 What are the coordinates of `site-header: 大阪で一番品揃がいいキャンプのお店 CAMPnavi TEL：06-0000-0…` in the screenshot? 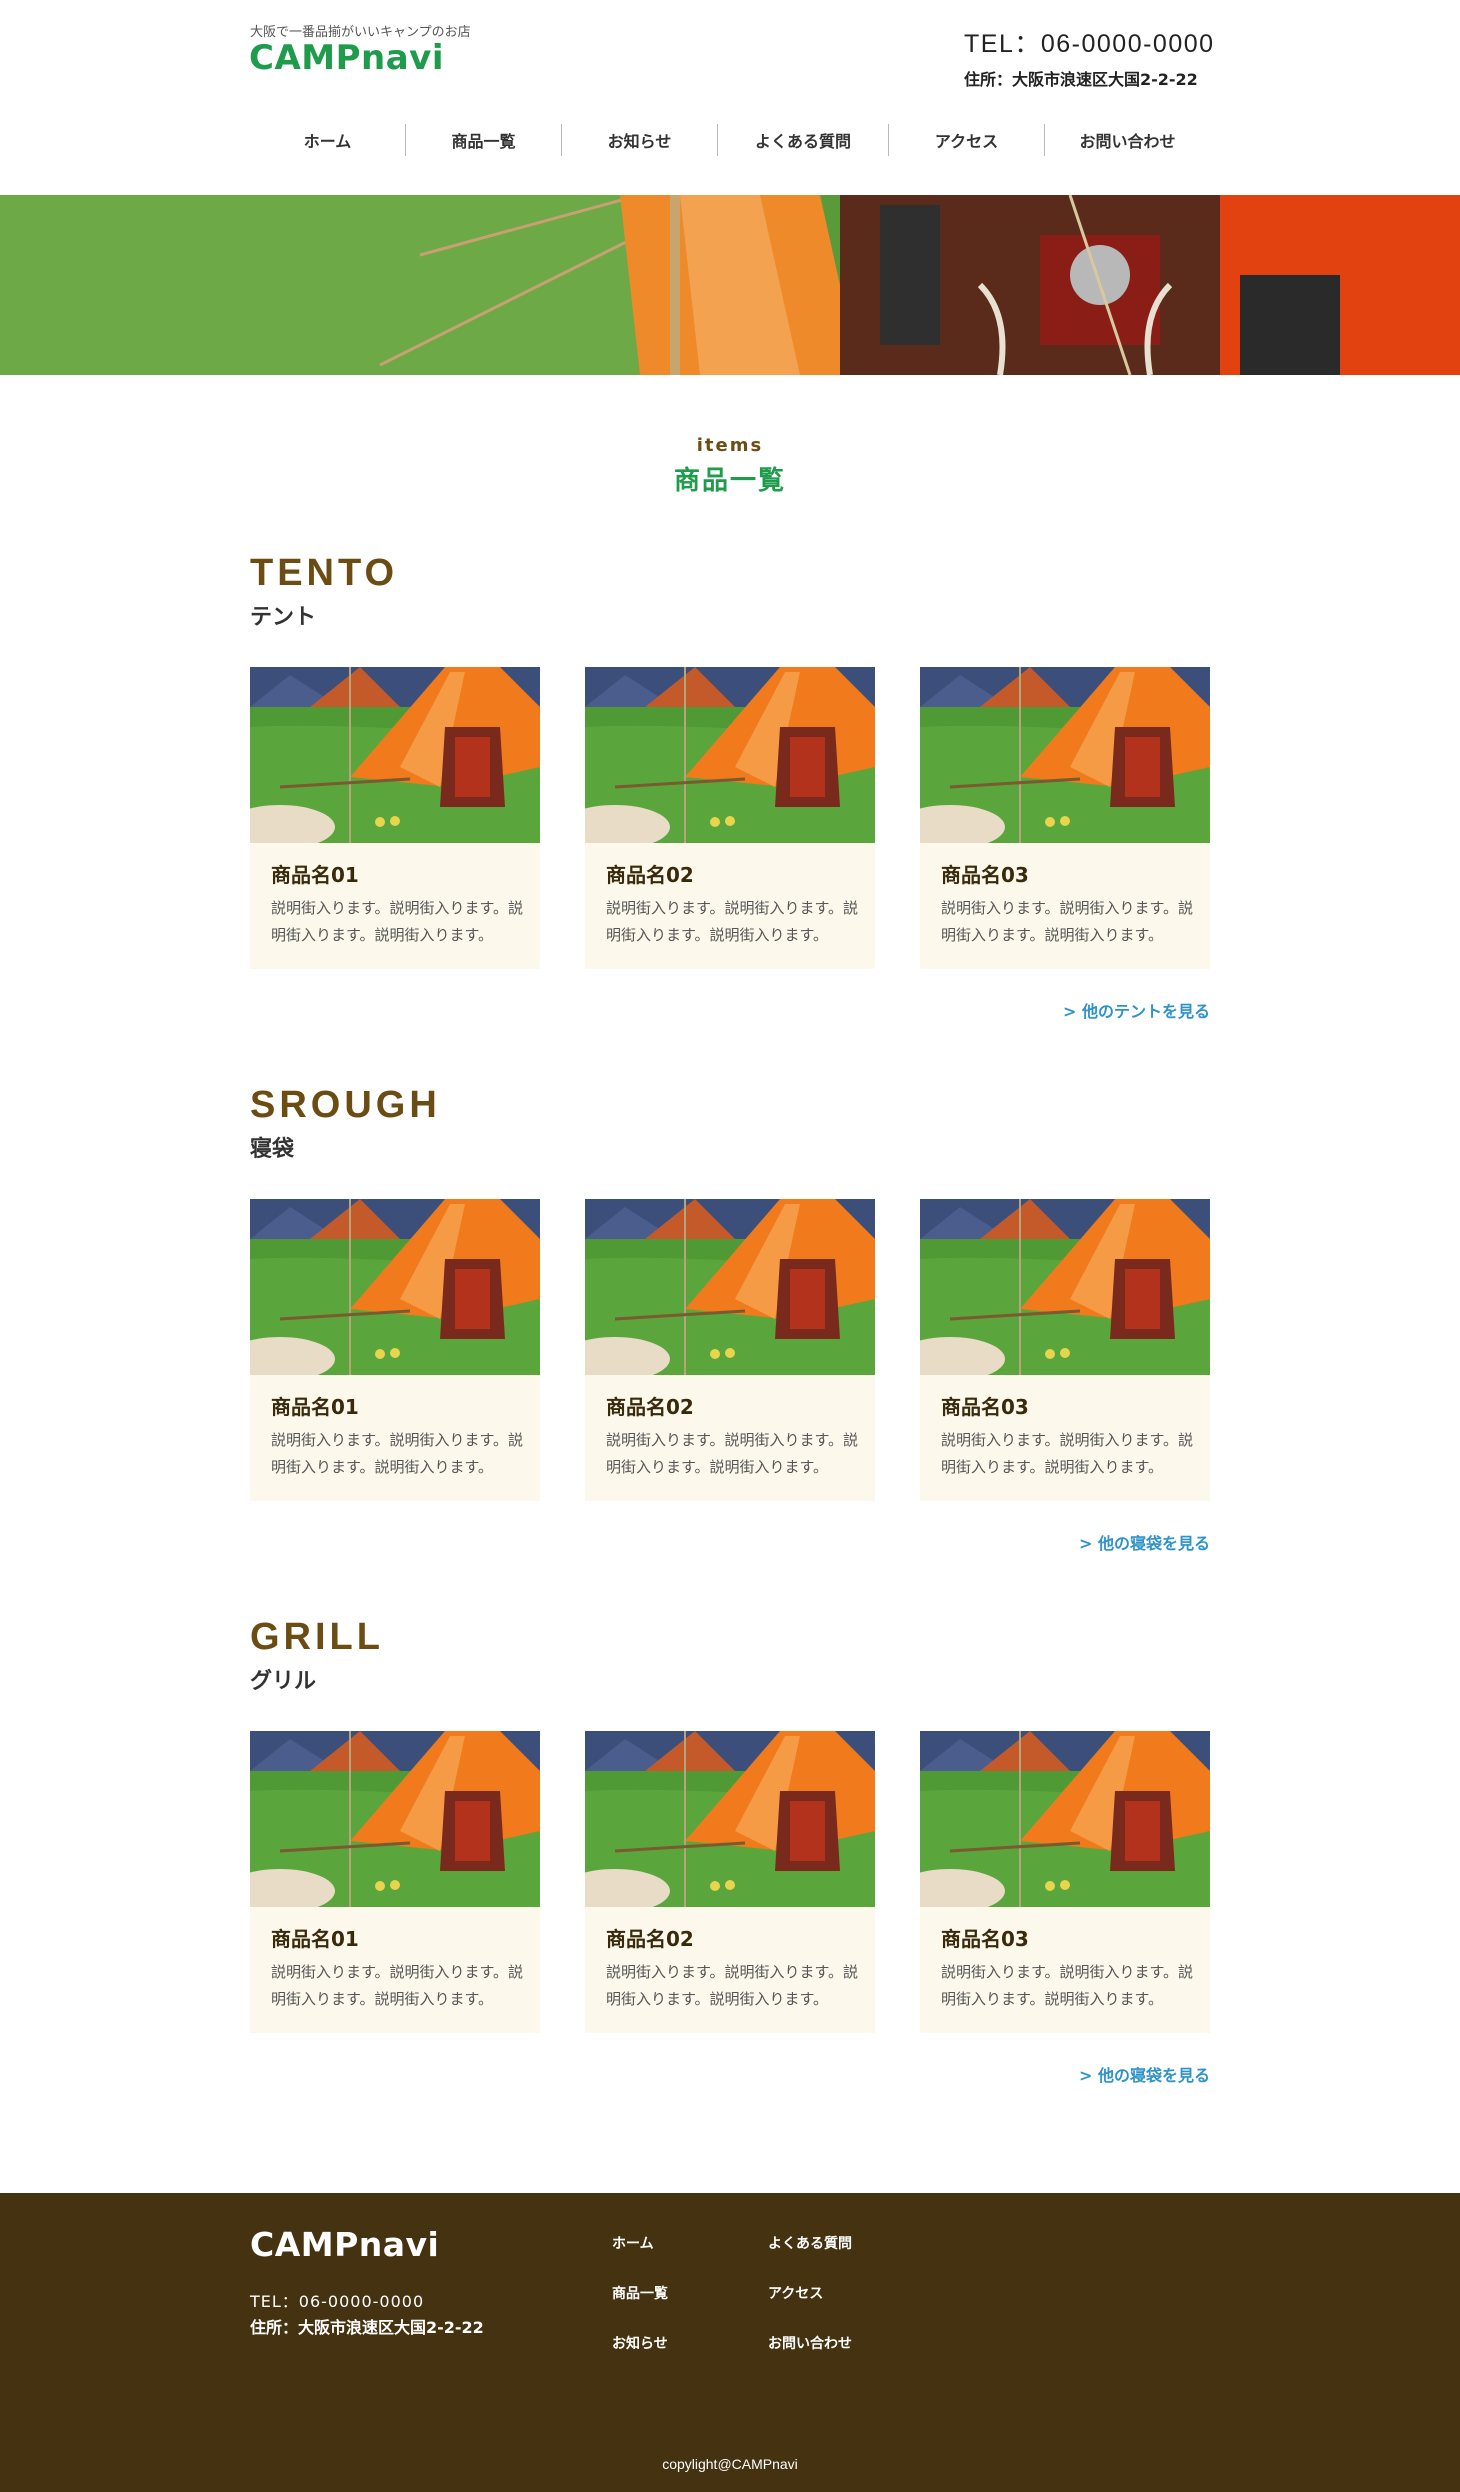 It's located at (730, 97).